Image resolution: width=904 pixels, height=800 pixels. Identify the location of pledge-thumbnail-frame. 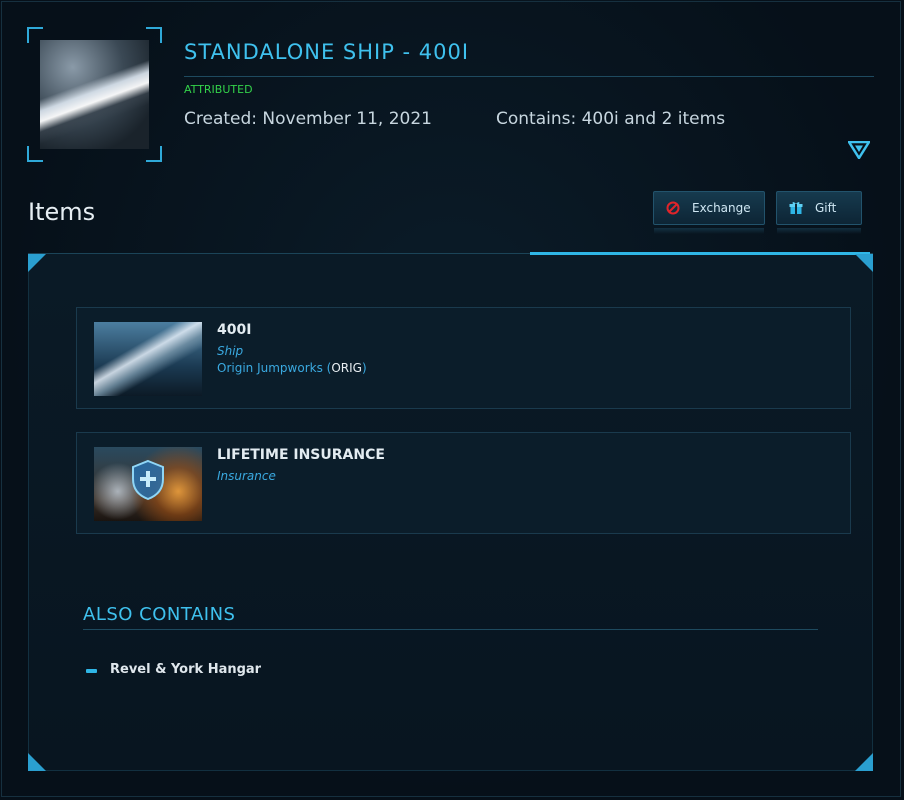
(94, 94).